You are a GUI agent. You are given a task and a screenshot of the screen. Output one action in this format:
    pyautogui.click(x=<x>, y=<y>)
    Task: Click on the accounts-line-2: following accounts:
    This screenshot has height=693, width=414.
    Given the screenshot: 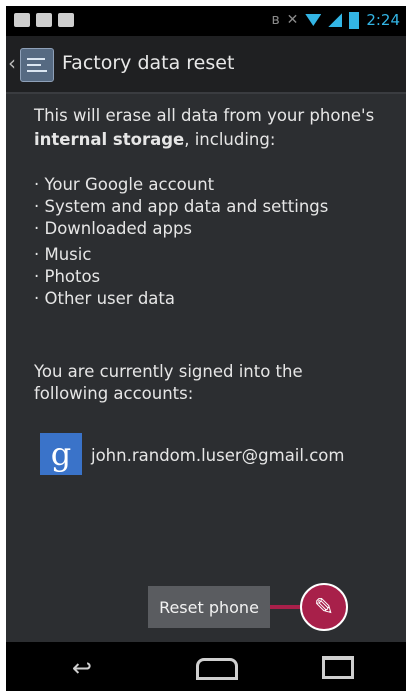 What is the action you would take?
    pyautogui.click(x=114, y=393)
    